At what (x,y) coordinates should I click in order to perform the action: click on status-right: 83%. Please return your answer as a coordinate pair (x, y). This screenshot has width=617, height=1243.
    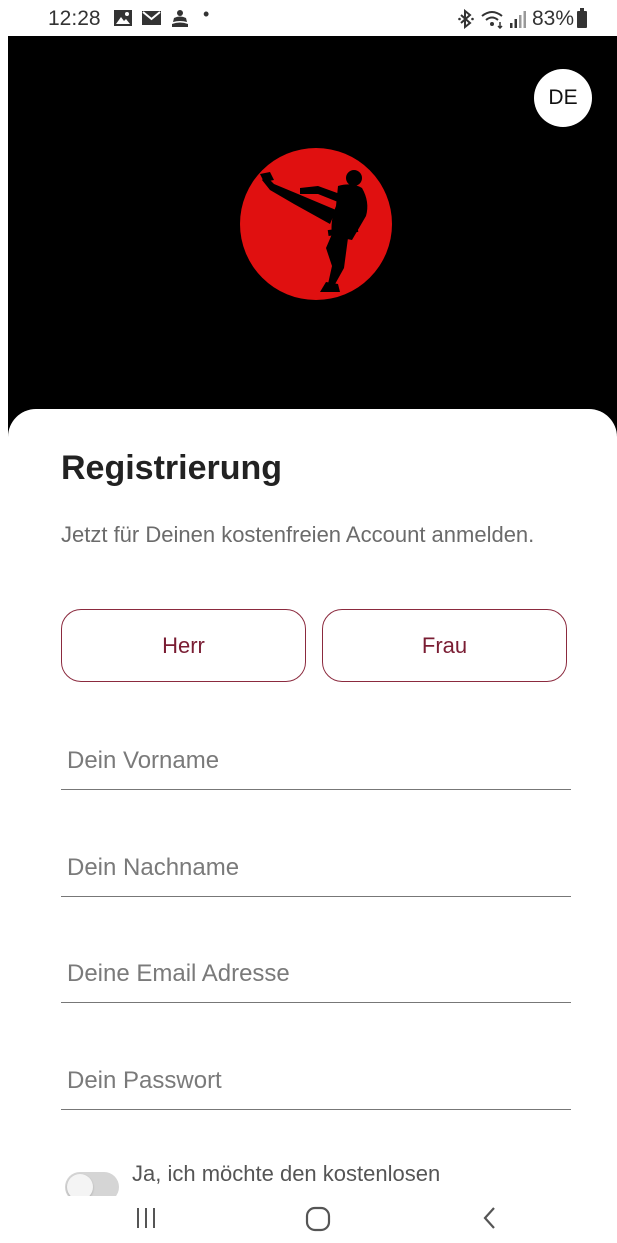
    Looking at the image, I should click on (522, 19).